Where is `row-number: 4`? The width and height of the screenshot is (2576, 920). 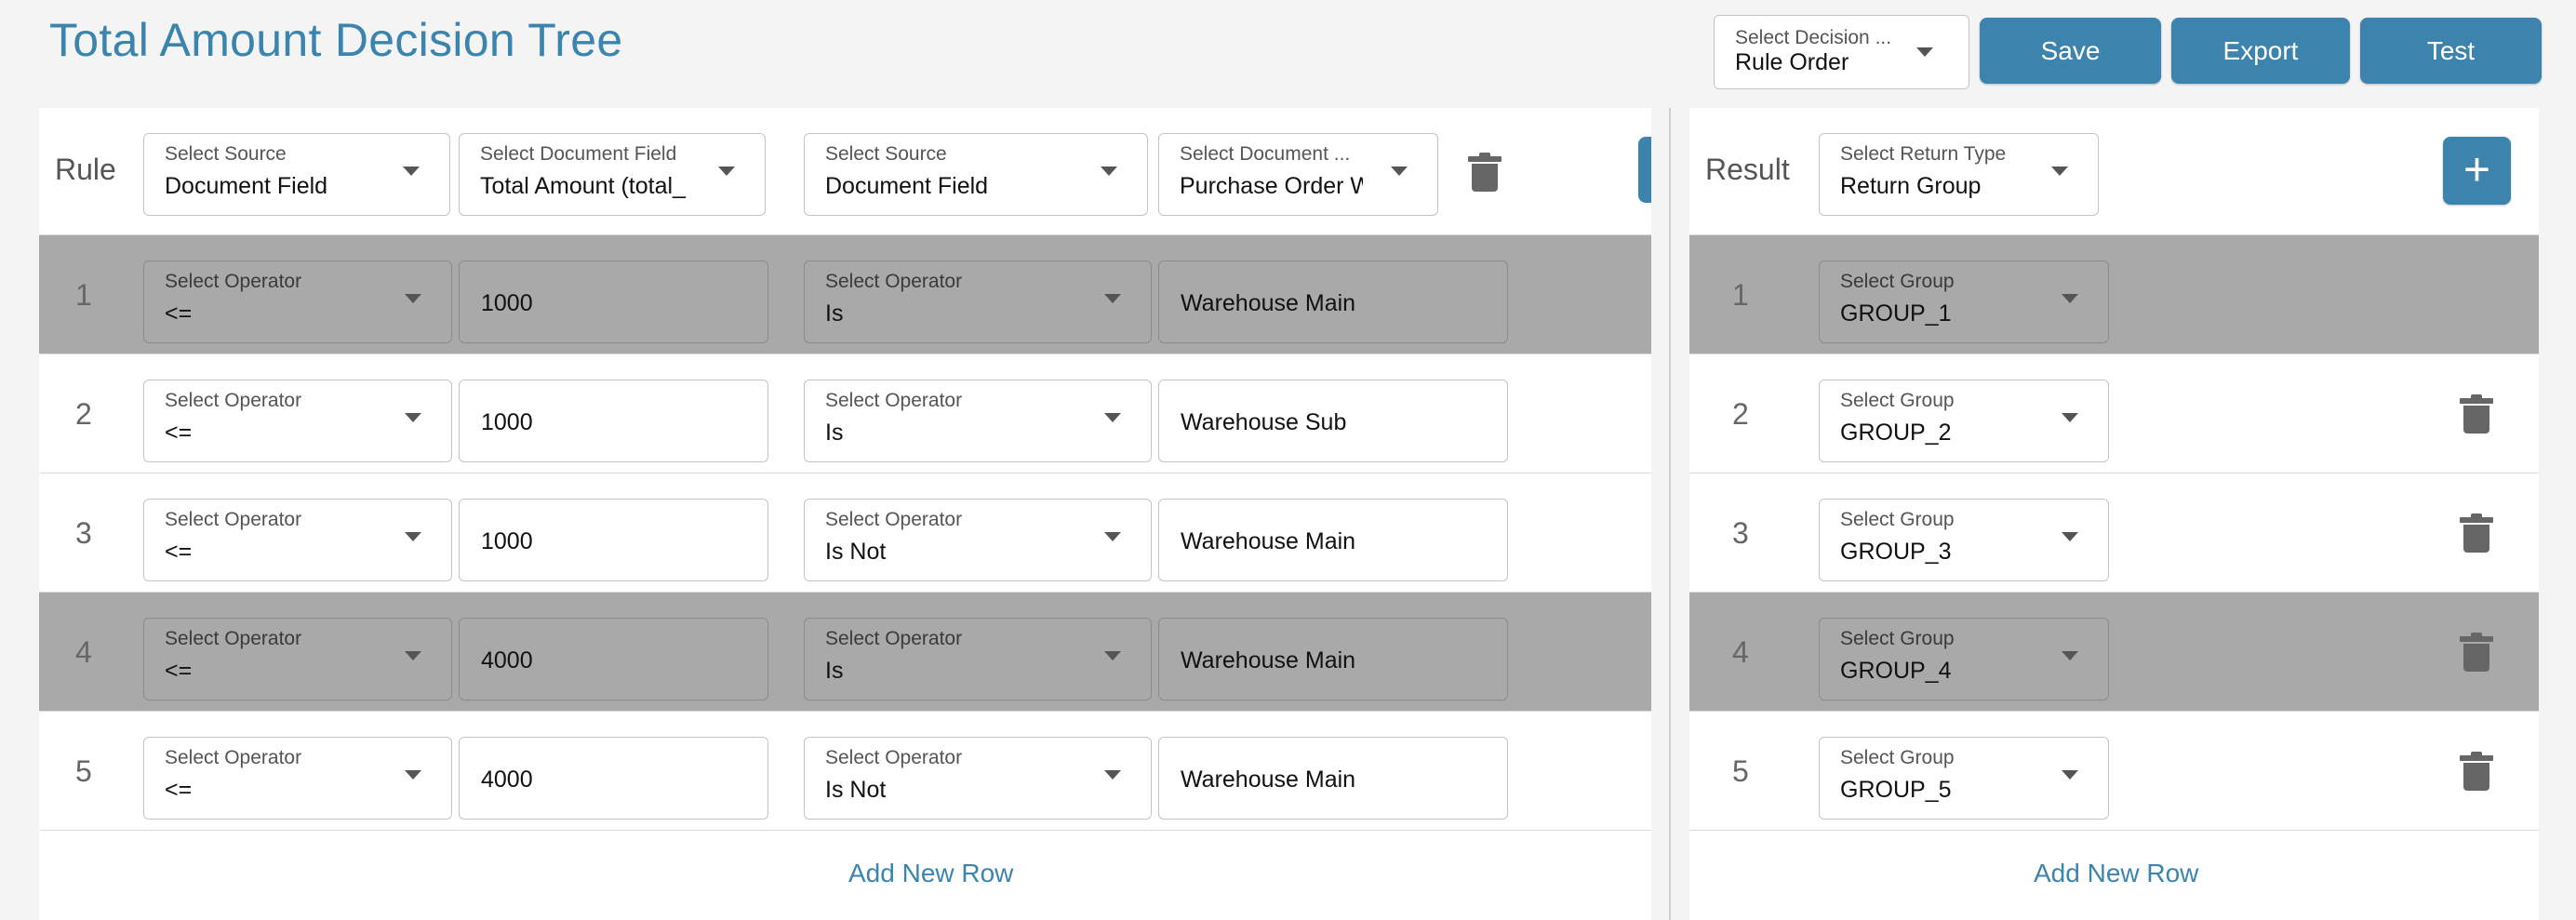
row-number: 4 is located at coordinates (83, 652).